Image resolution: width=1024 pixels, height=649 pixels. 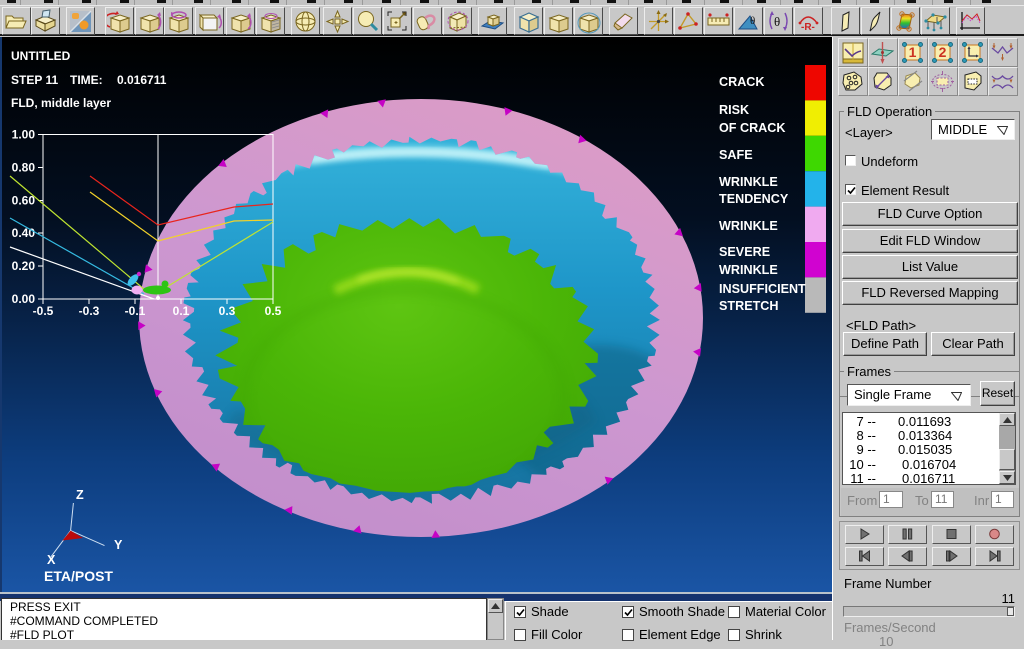 What do you see at coordinates (24, 233) in the screenshot?
I see `svg-text: 0.40` at bounding box center [24, 233].